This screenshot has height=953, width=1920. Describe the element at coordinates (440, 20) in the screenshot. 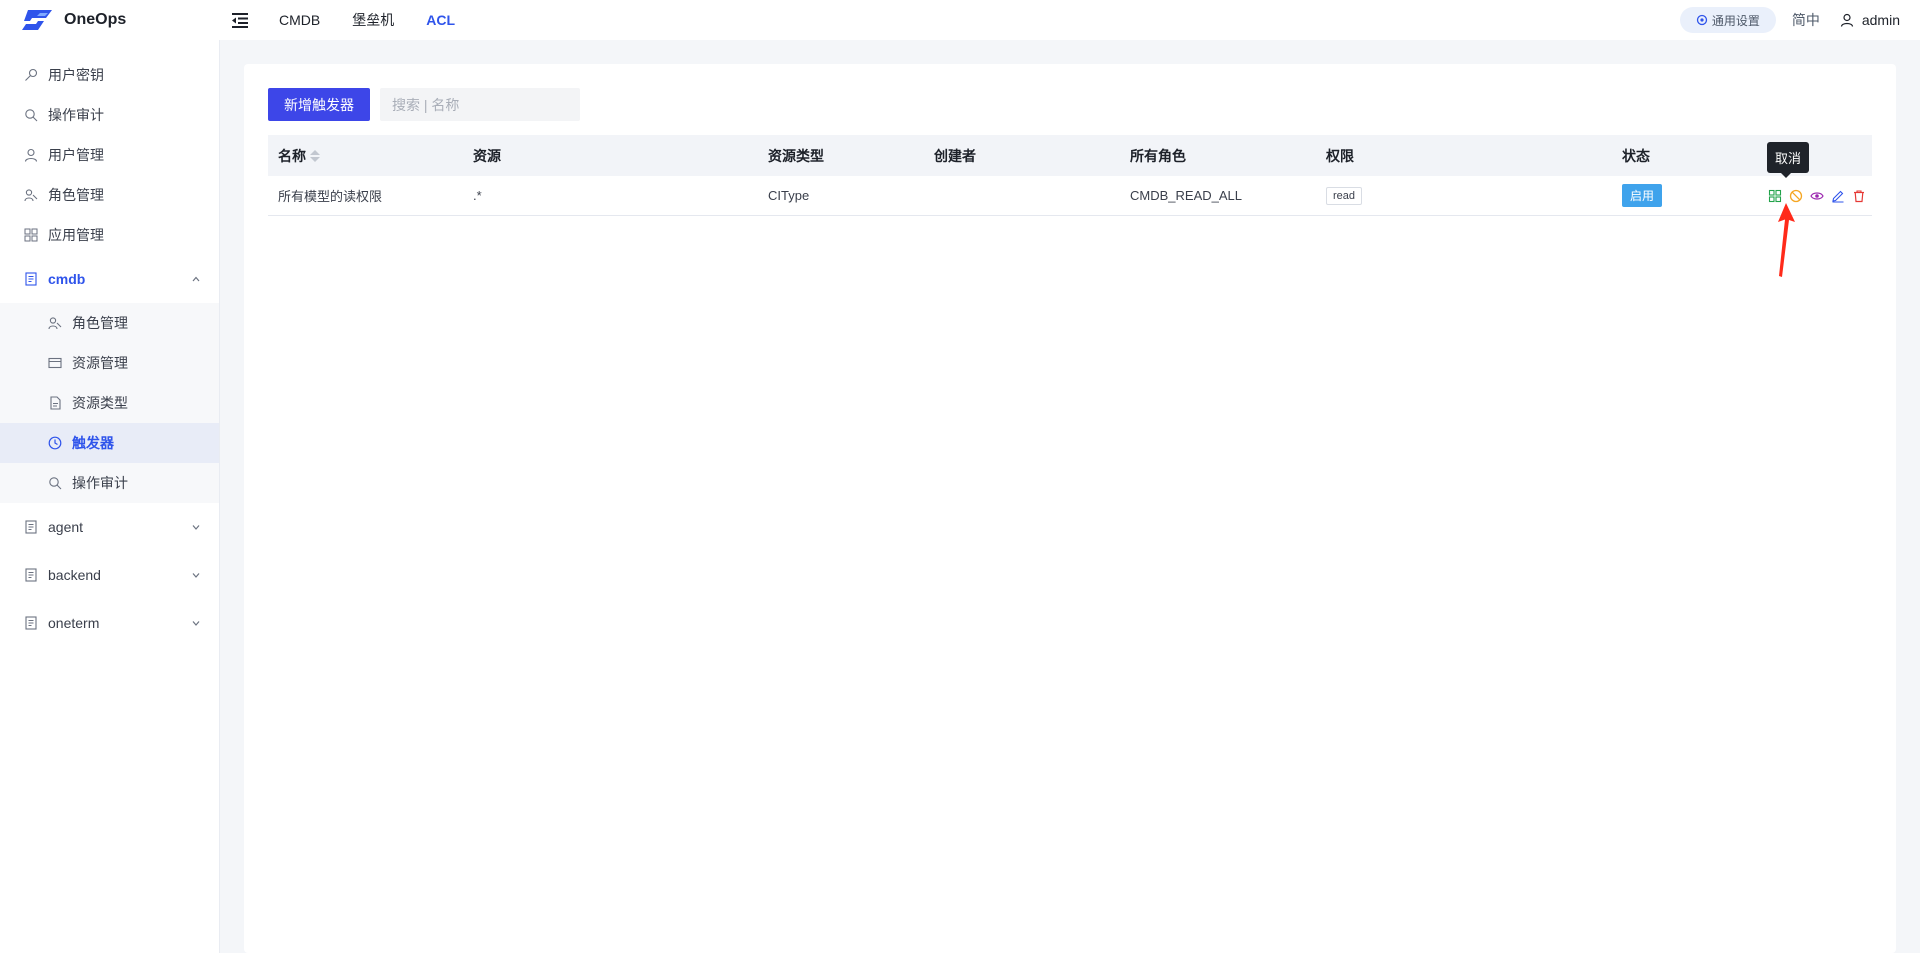

I see `nav-acl: ACL` at that location.